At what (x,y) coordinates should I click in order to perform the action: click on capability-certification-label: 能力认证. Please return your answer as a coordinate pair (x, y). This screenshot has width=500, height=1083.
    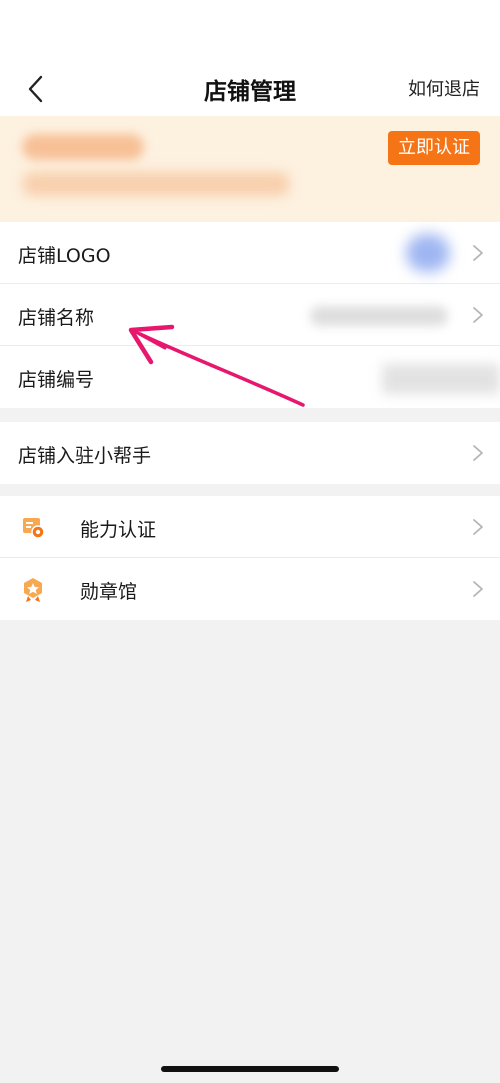
    Looking at the image, I should click on (118, 530).